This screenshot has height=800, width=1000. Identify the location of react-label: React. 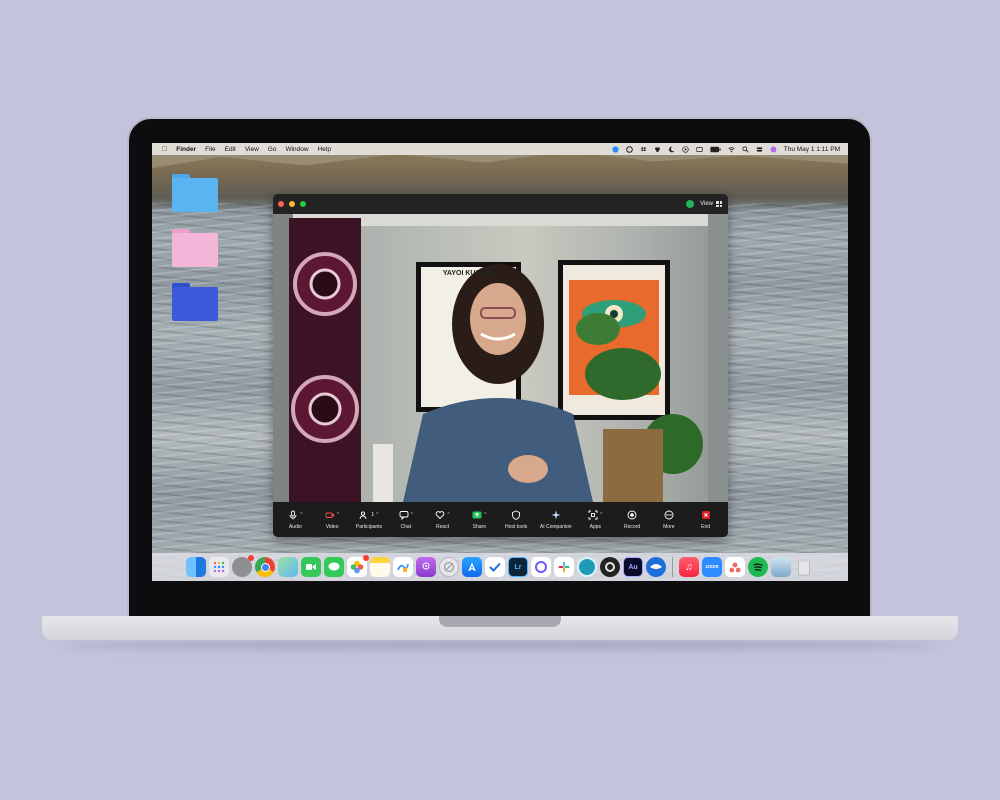
(443, 526).